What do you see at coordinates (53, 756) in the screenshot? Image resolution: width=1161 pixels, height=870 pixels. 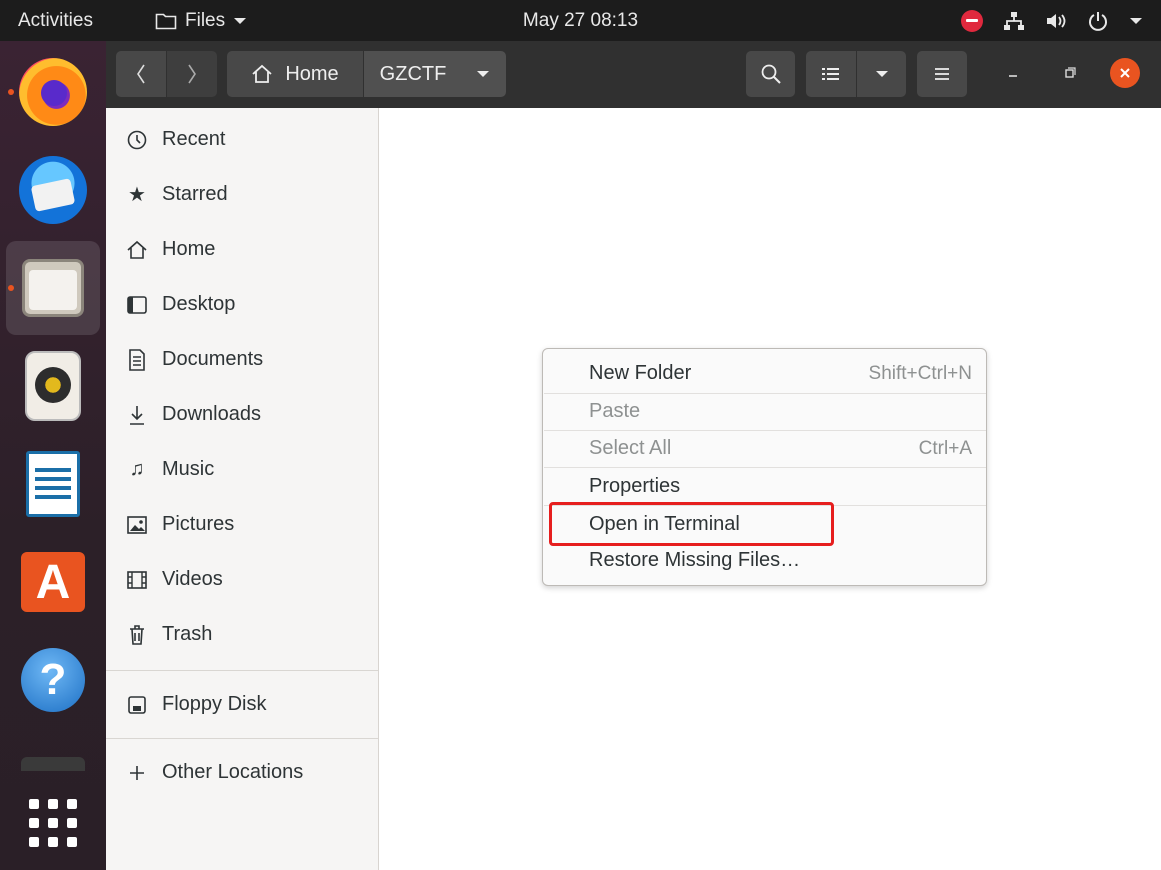 I see `dock-terminal` at bounding box center [53, 756].